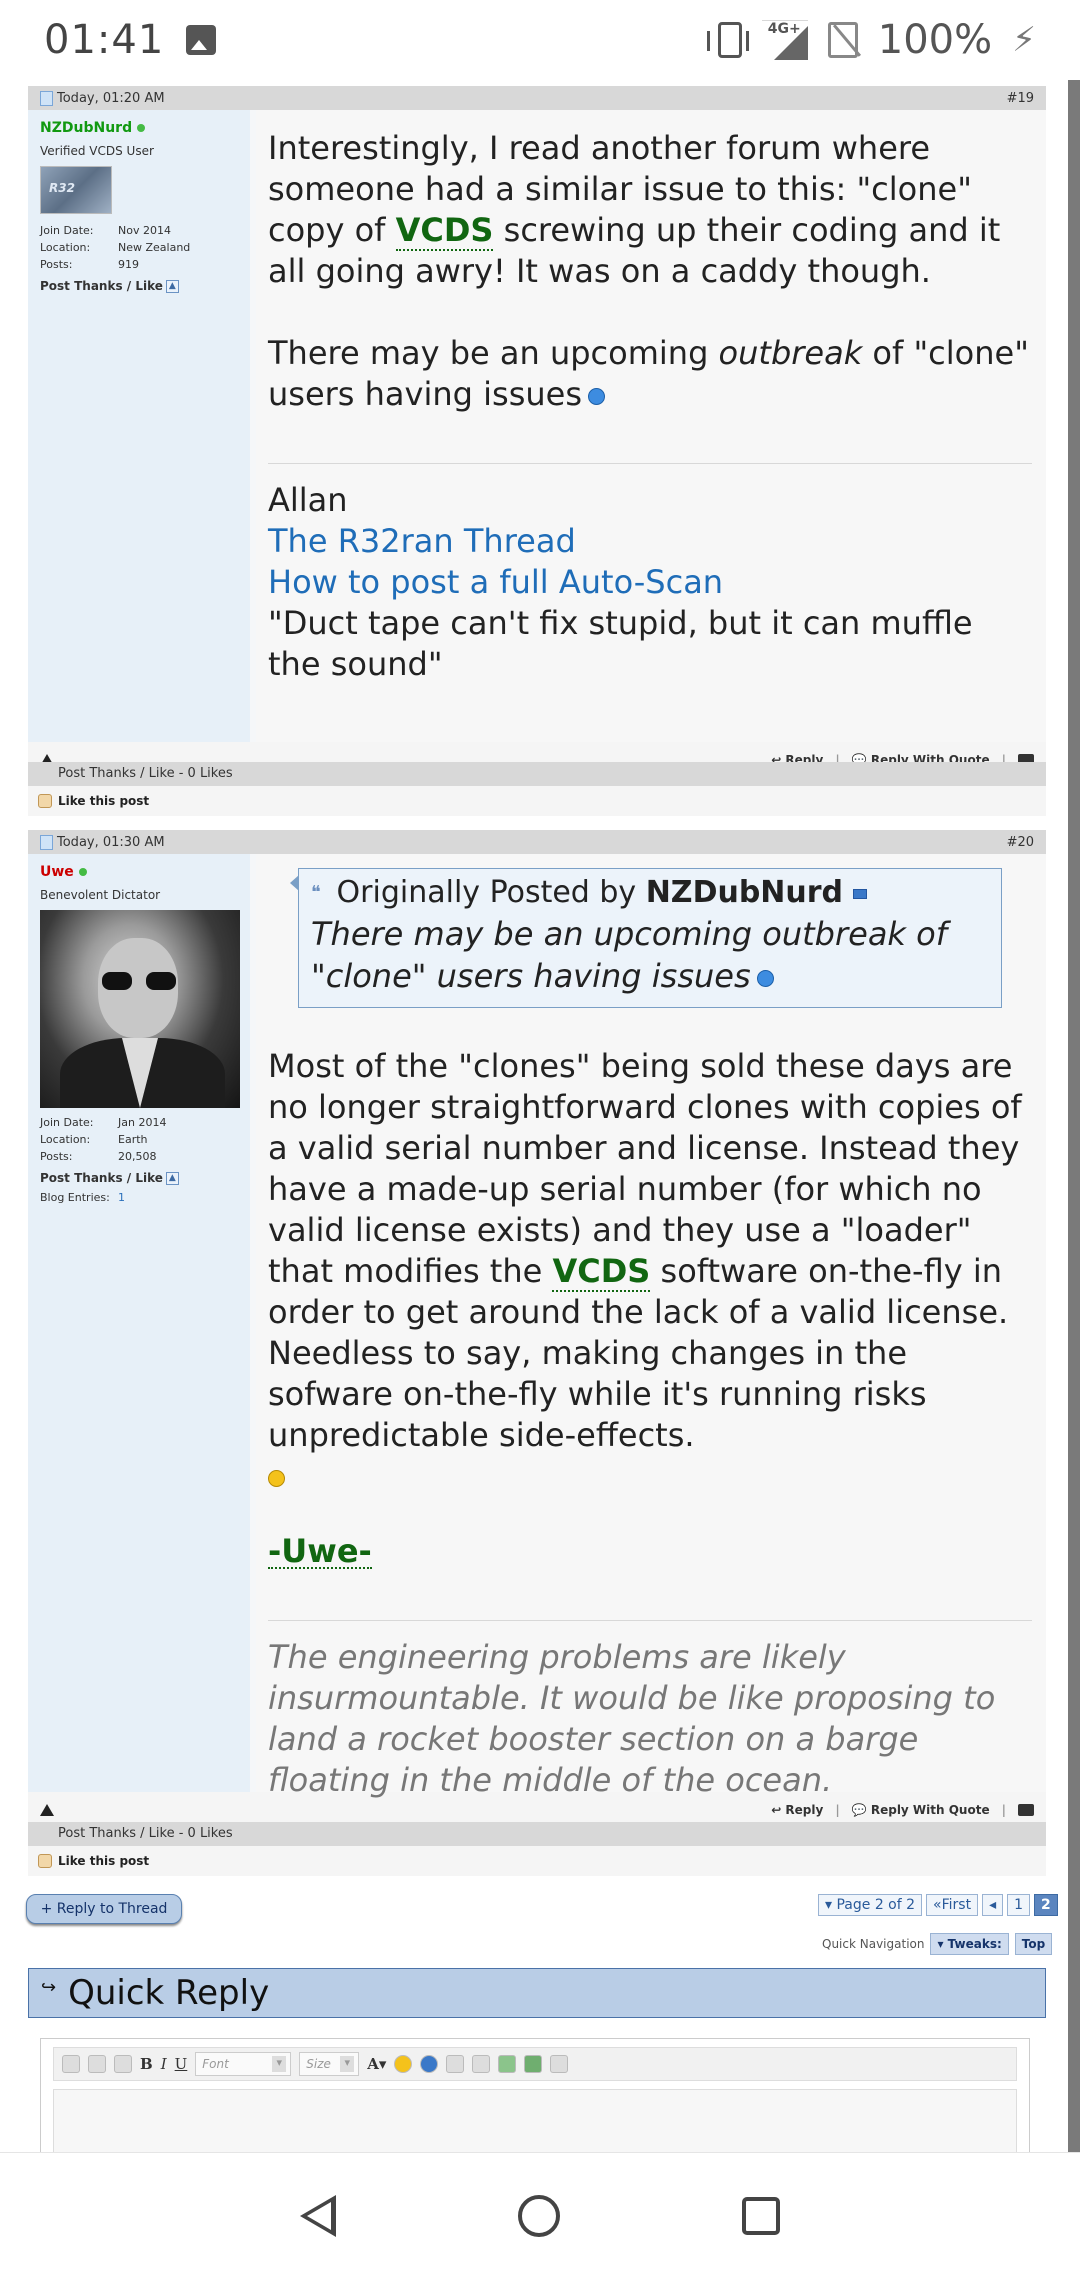 This screenshot has width=1080, height=2280. I want to click on image-icon, so click(507, 2064).